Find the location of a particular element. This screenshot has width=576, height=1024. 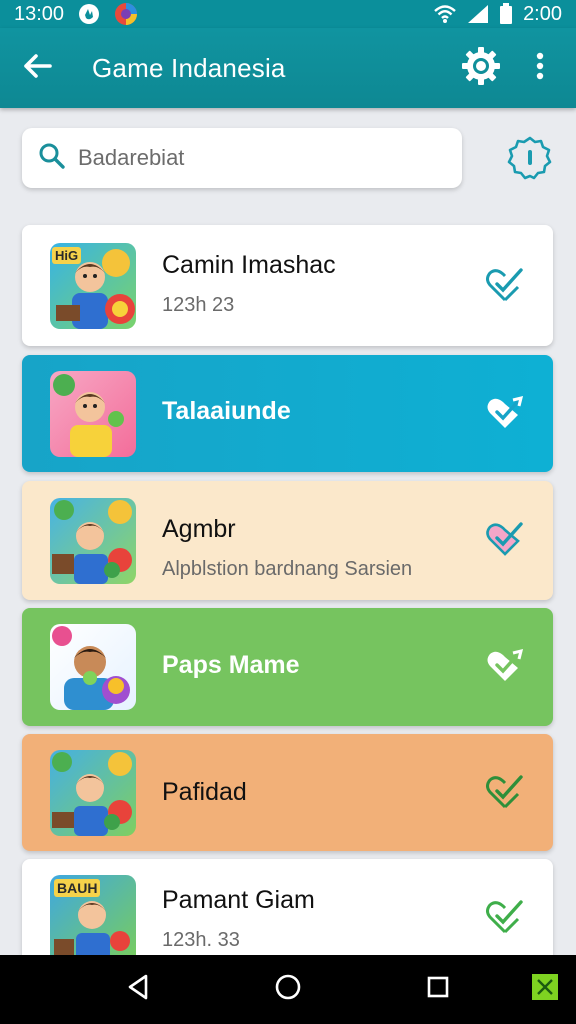

back-button is located at coordinates (37, 68).